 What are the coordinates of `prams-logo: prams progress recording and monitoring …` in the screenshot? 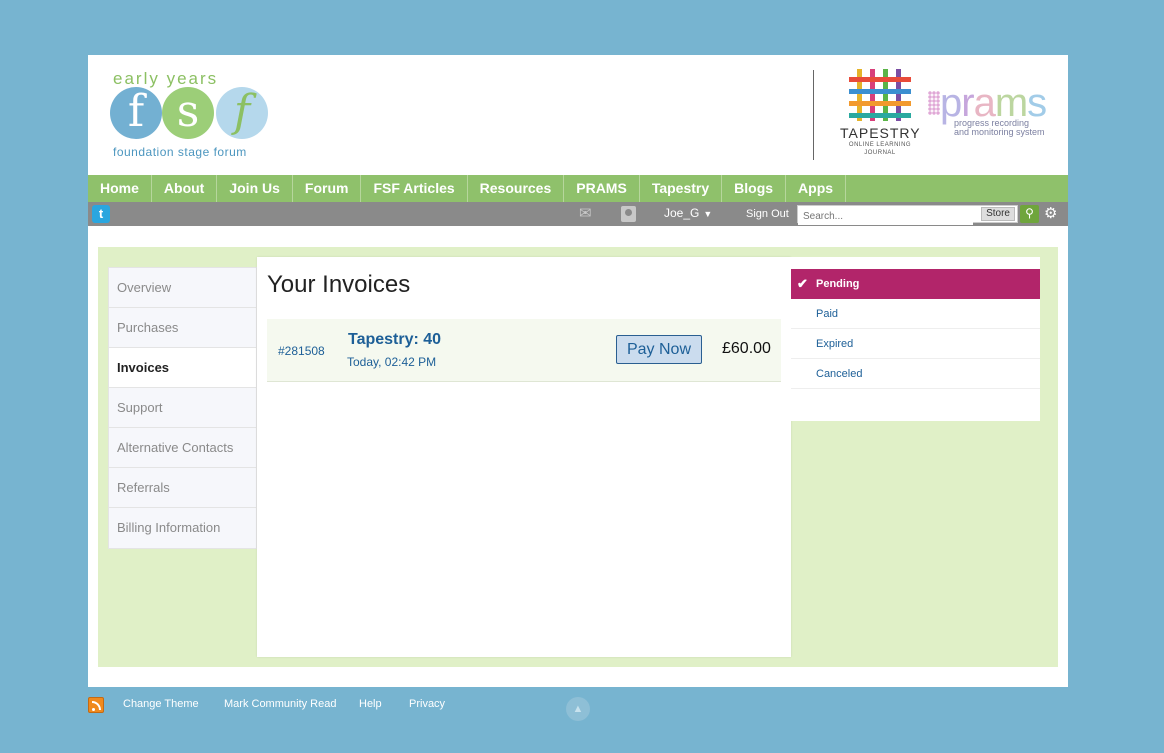 It's located at (993, 113).